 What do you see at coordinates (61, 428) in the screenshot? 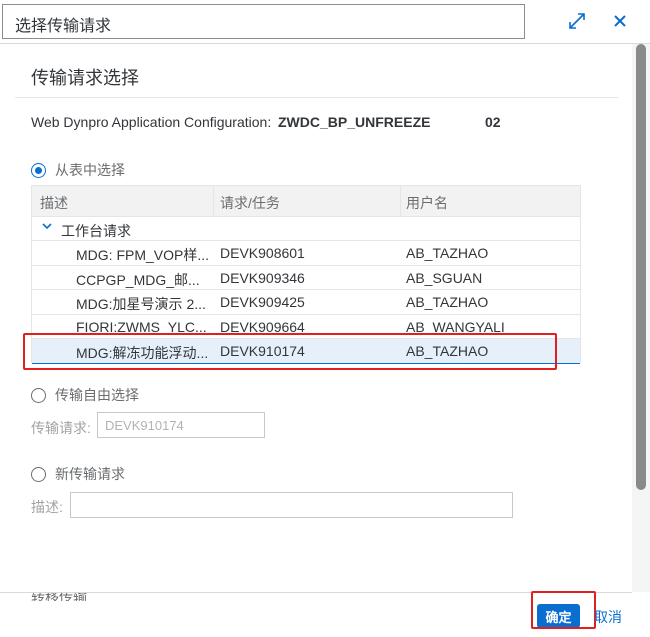
I see `transport-request-label: 传输请求:` at bounding box center [61, 428].